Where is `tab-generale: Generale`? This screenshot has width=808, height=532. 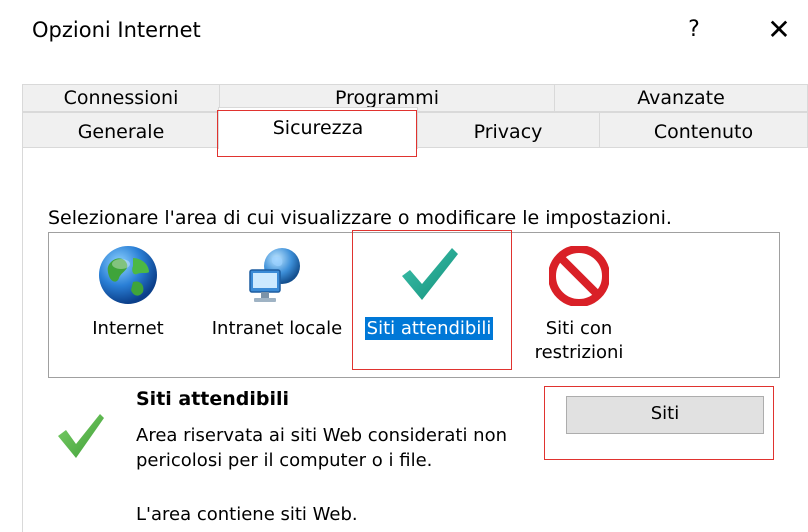 tab-generale: Generale is located at coordinates (121, 130).